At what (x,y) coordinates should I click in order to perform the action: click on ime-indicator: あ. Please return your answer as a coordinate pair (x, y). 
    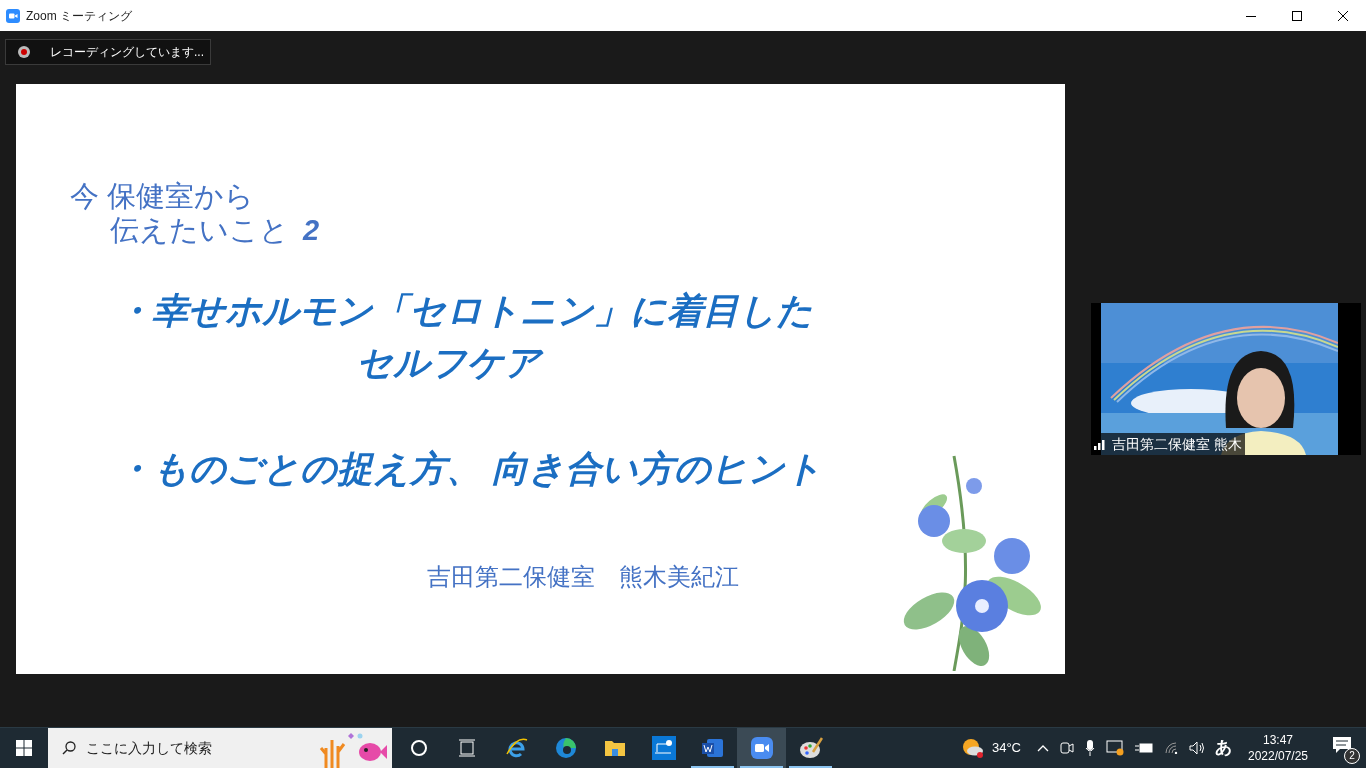
    Looking at the image, I should click on (1223, 748).